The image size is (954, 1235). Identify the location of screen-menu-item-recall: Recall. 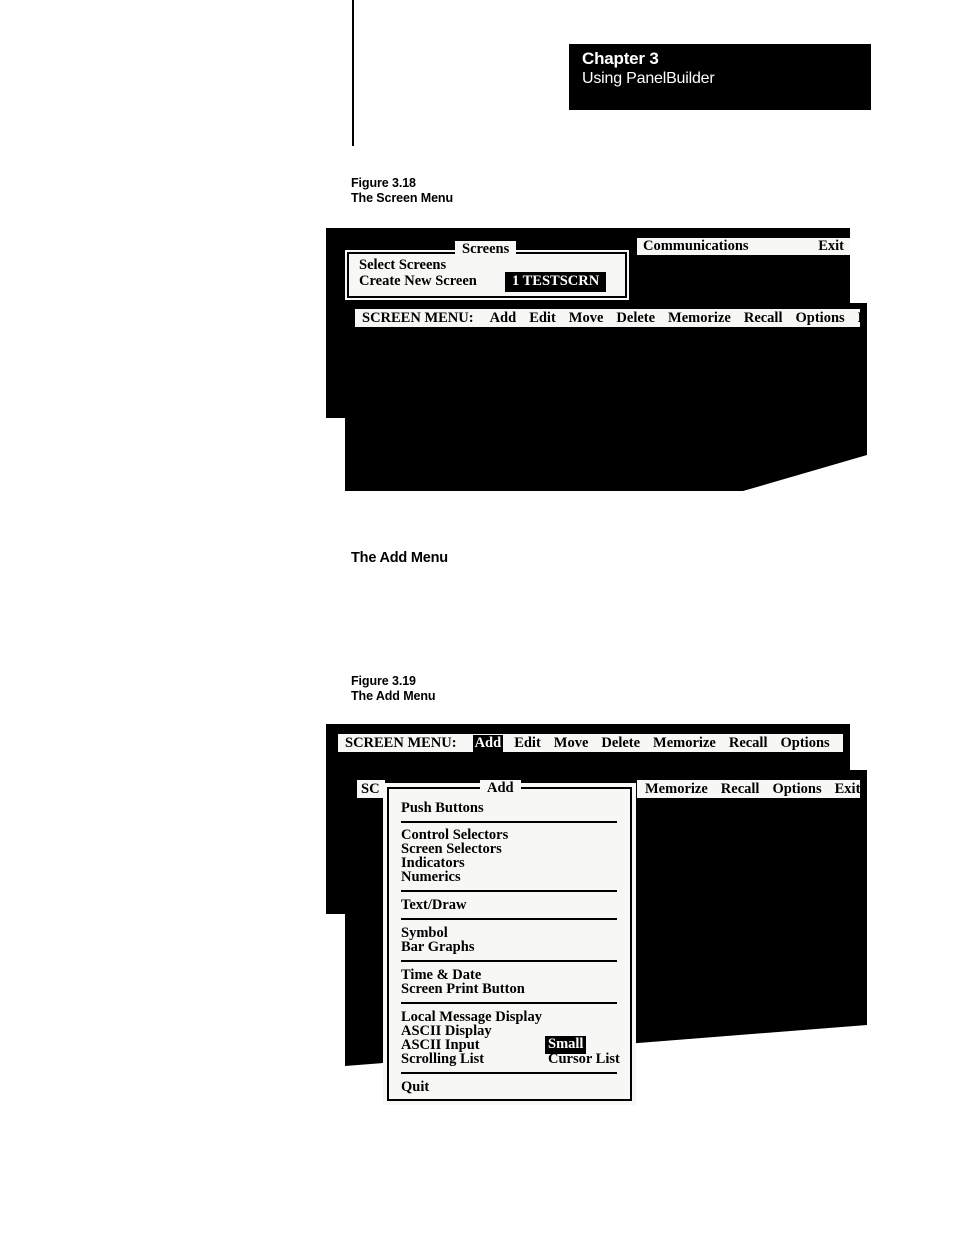
(763, 318).